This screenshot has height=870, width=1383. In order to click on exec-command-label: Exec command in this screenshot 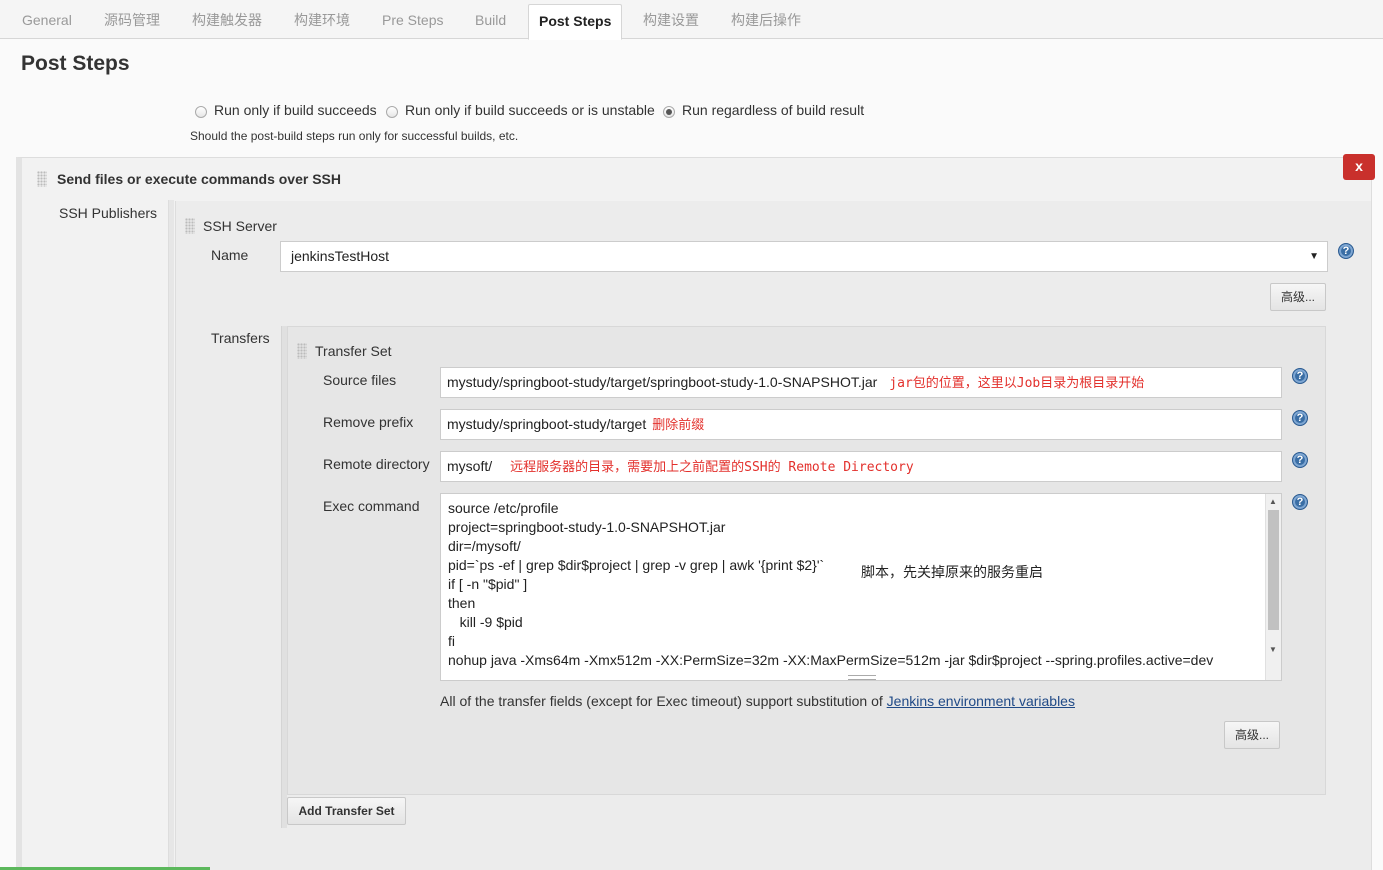, I will do `click(371, 506)`.